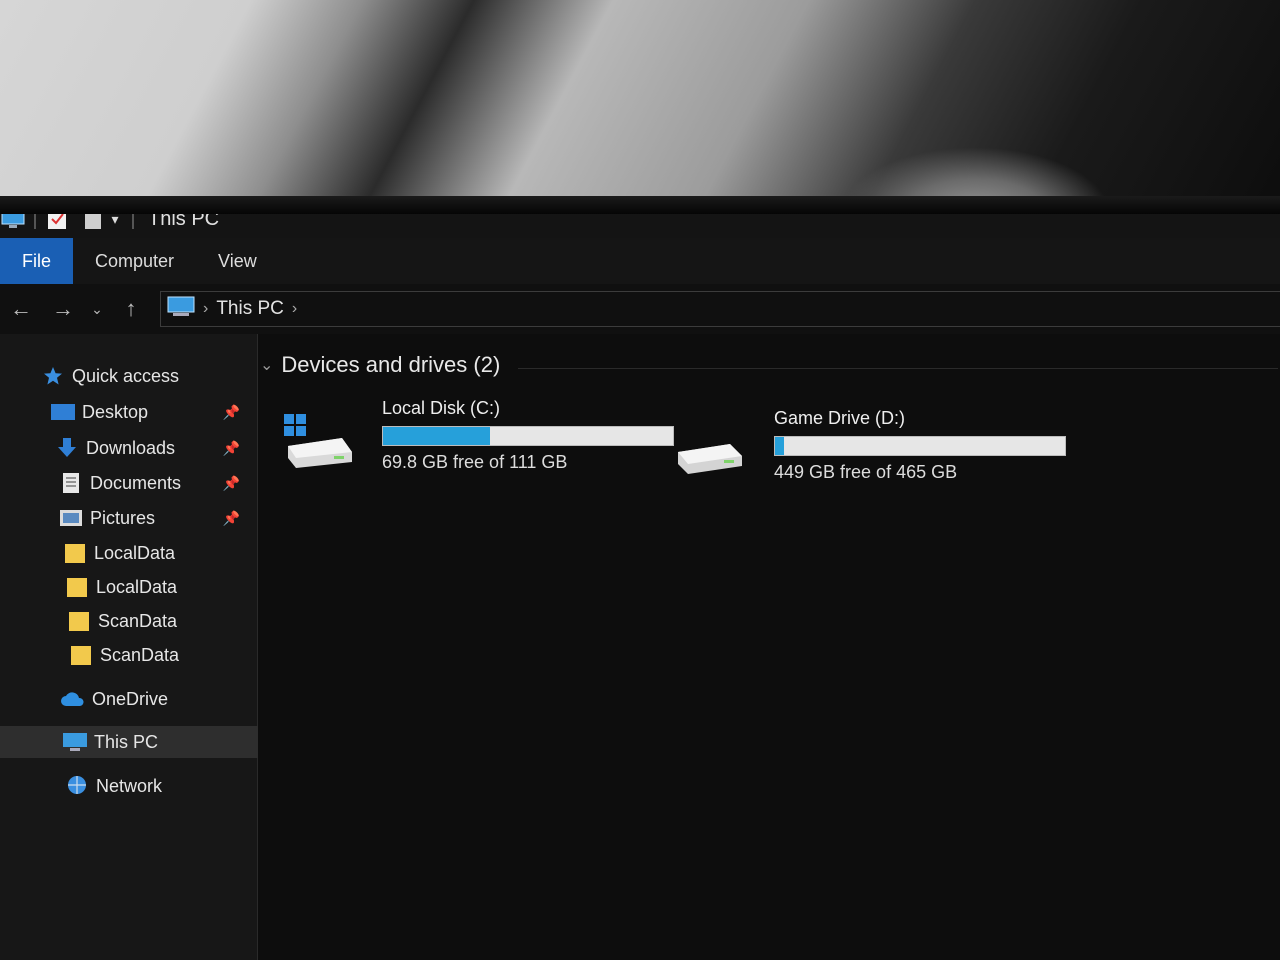 This screenshot has width=1280, height=960. What do you see at coordinates (866, 472) in the screenshot?
I see `drive-free-space: 449 GB free of 465 GB` at bounding box center [866, 472].